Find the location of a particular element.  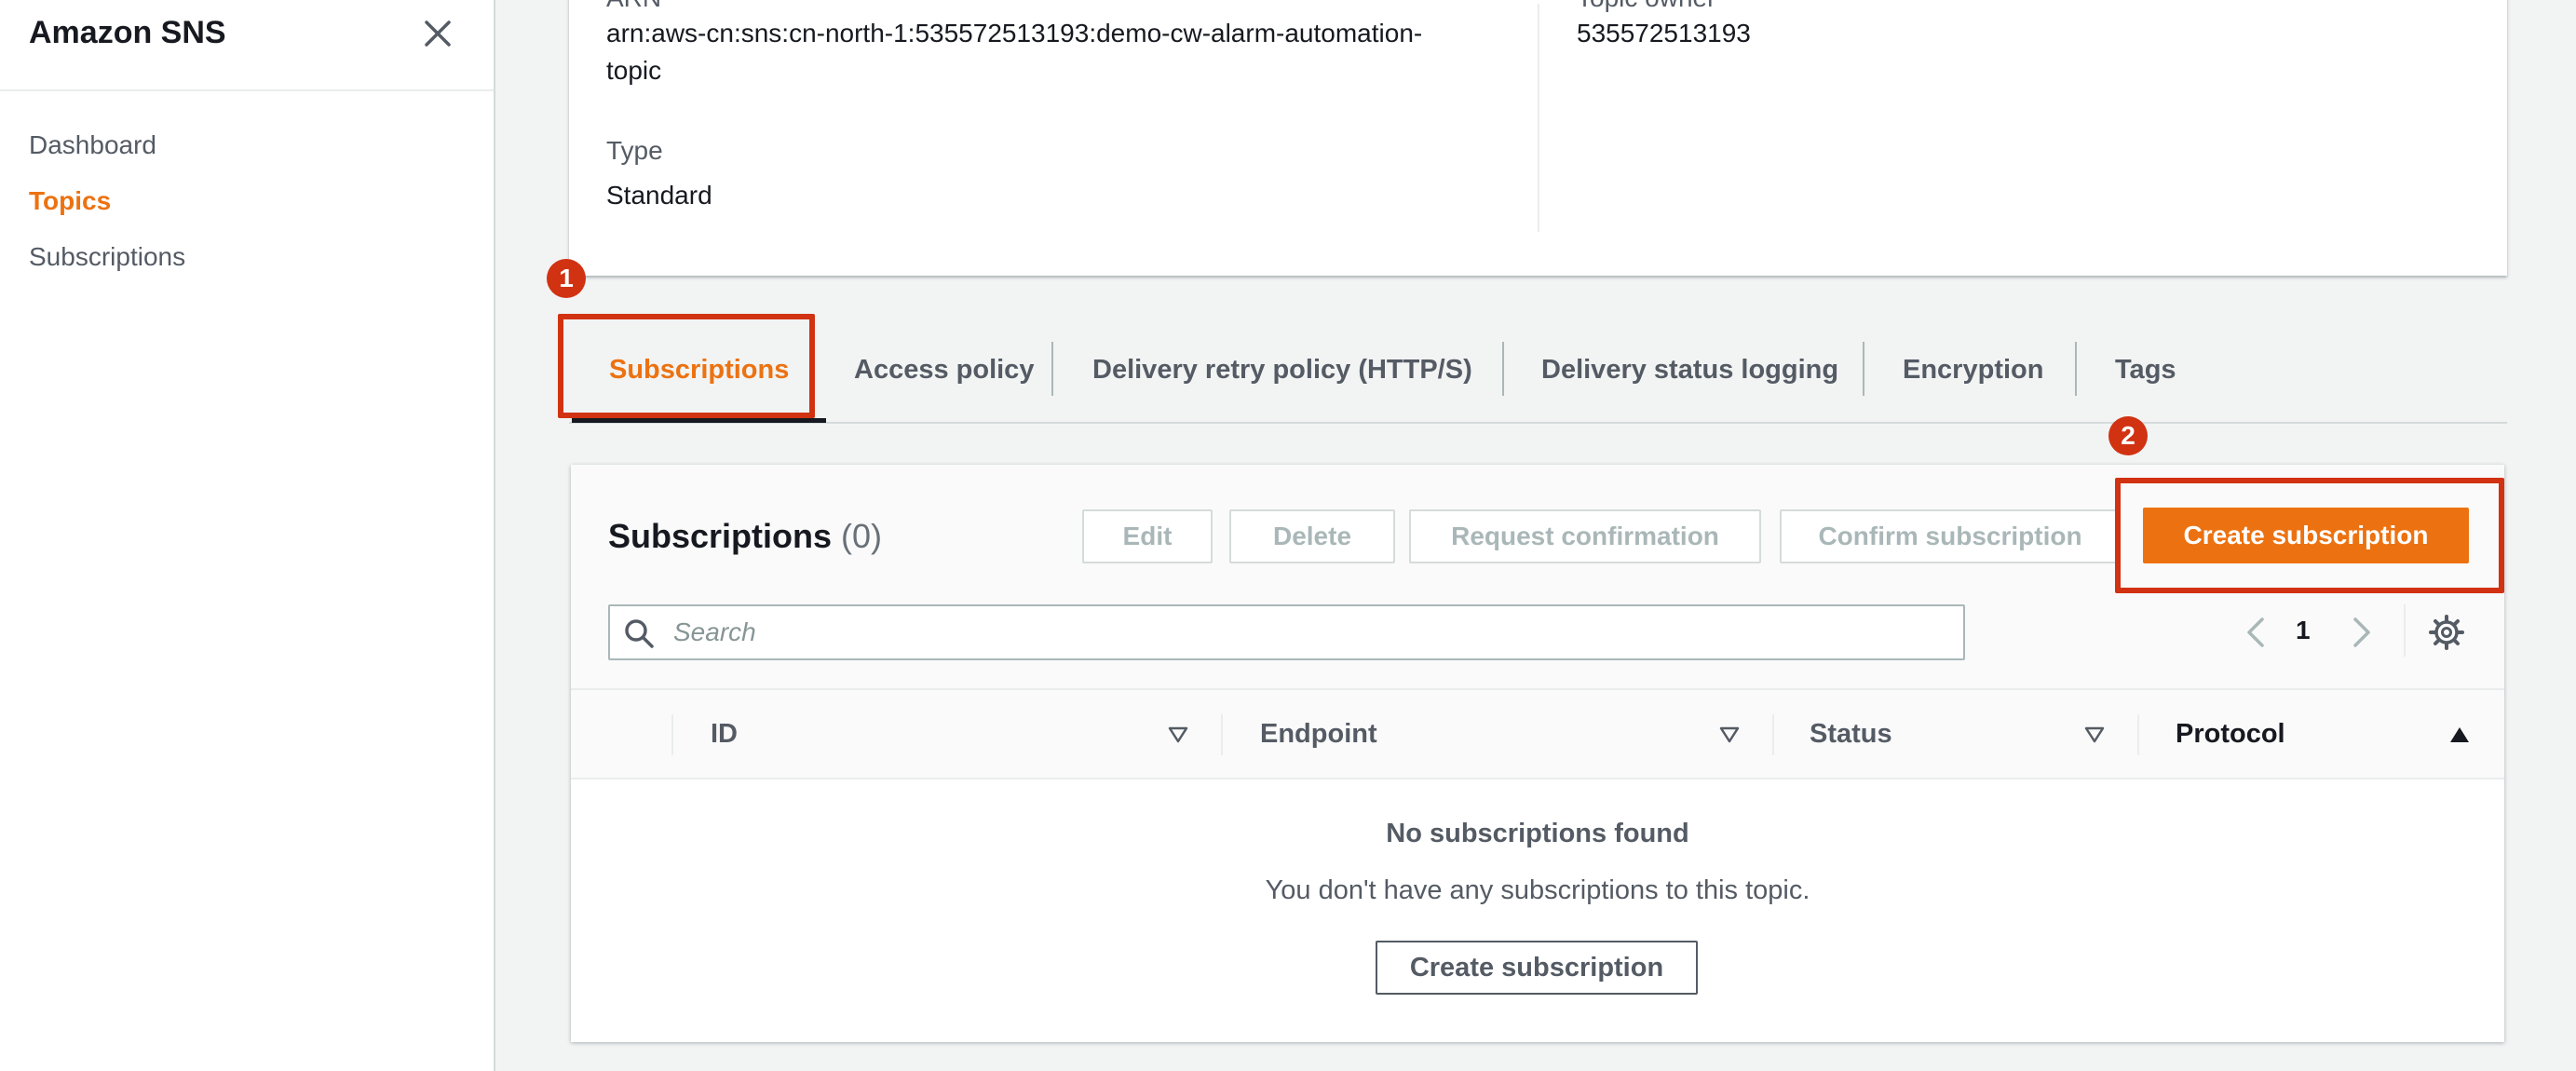

sidebar-header: Amazon SNS is located at coordinates (247, 45).